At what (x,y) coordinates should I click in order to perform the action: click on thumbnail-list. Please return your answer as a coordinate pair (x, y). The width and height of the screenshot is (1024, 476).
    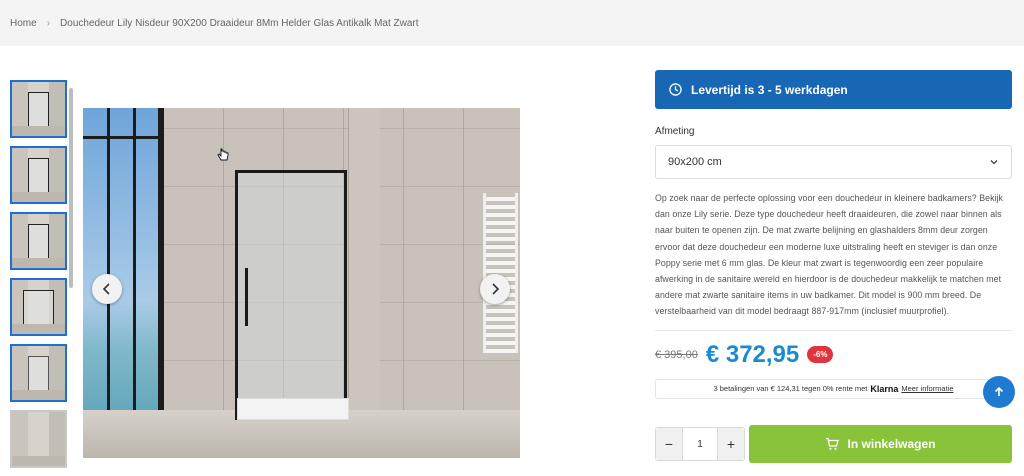
    Looking at the image, I should click on (39, 278).